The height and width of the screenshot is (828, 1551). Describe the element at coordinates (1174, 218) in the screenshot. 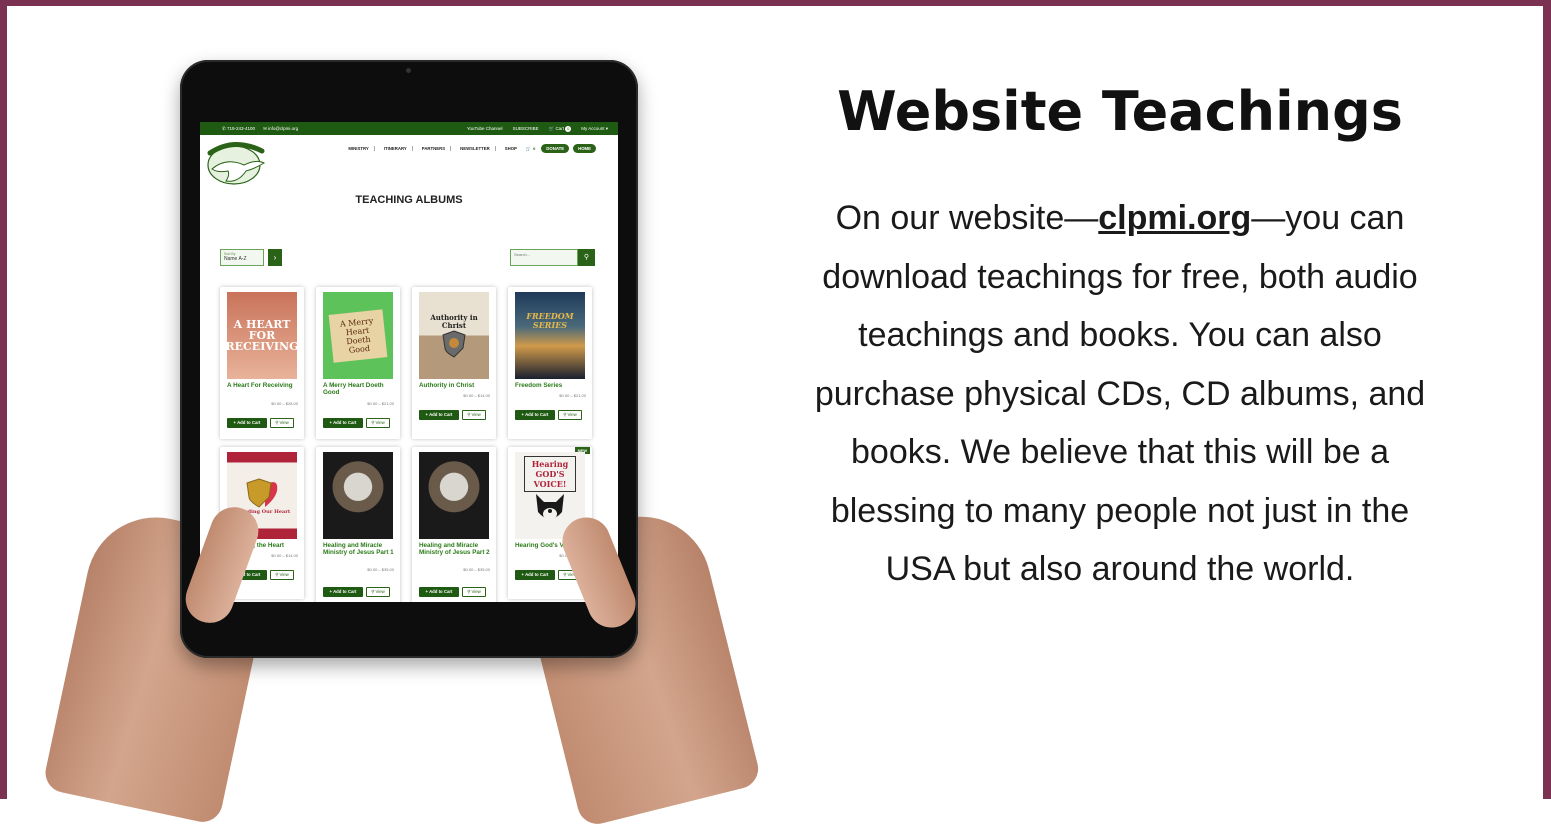

I see `website-link: clpmi.org` at that location.